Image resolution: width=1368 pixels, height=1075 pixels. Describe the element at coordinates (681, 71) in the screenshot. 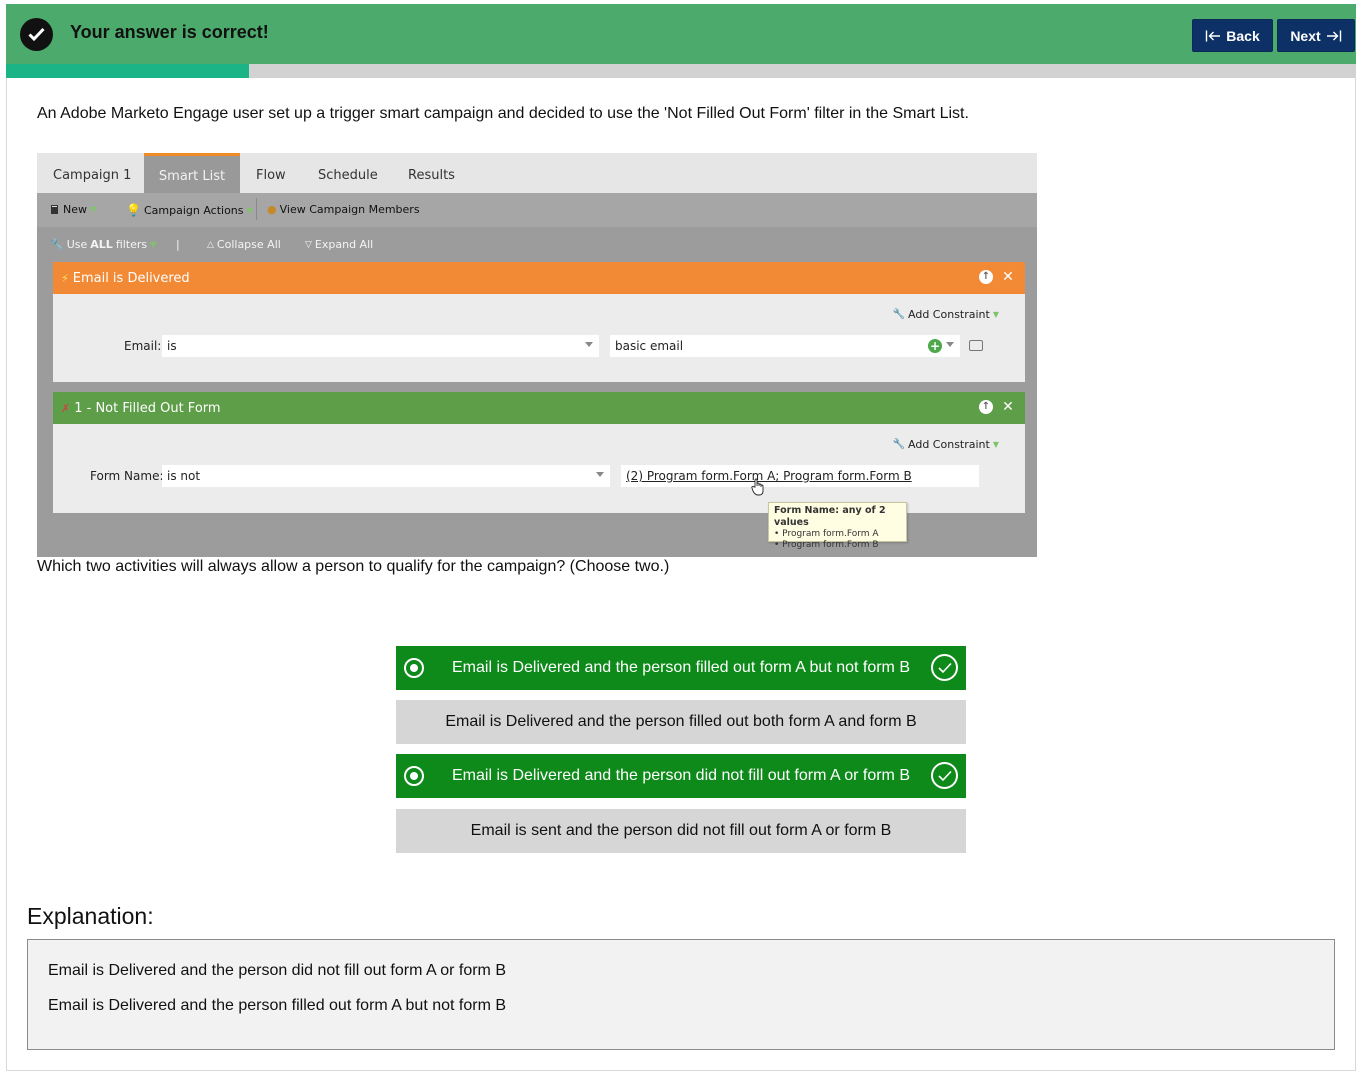

I see `progress-bar` at that location.